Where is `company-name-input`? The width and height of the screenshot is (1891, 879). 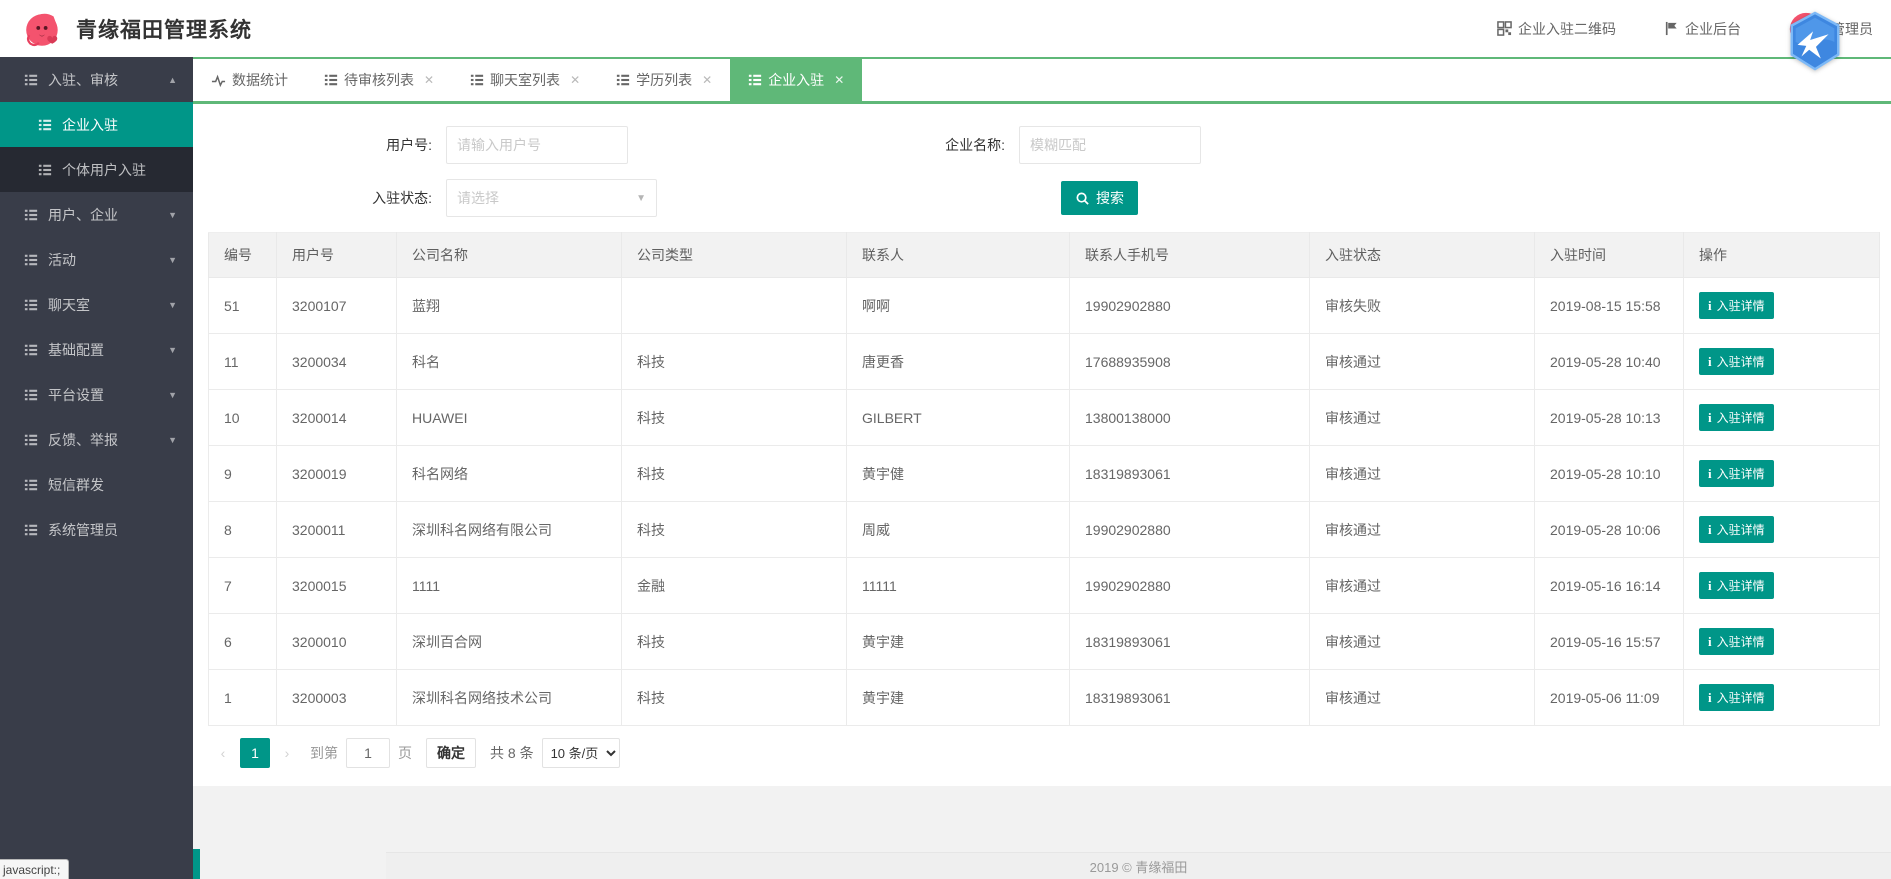
company-name-input is located at coordinates (1110, 145).